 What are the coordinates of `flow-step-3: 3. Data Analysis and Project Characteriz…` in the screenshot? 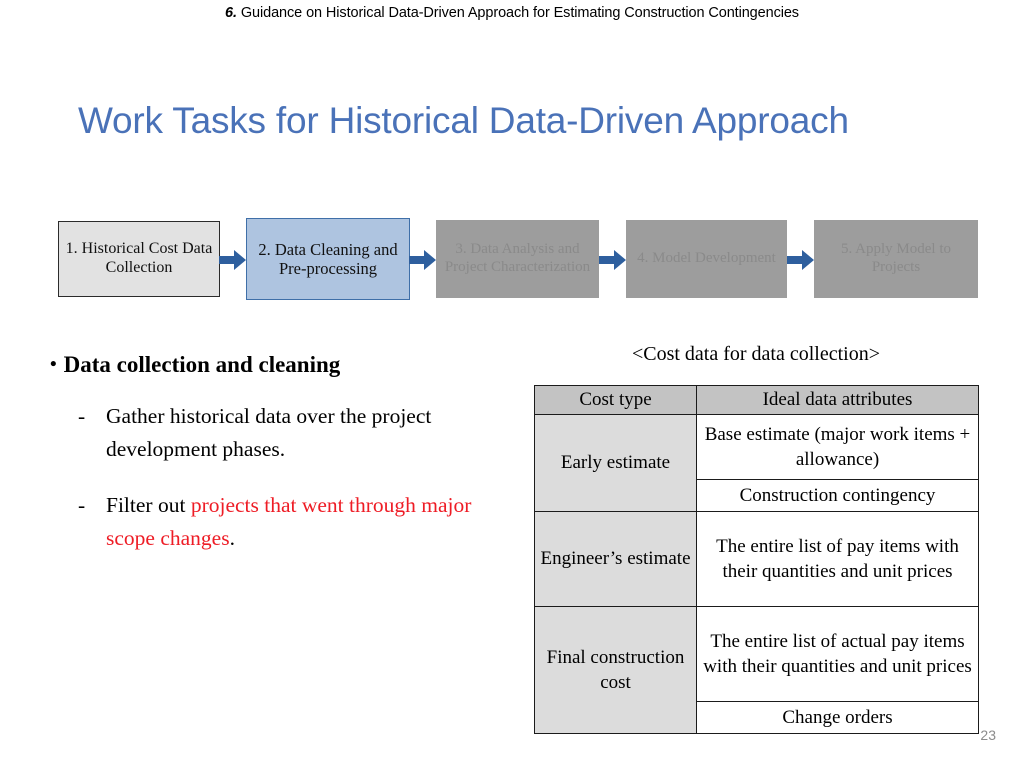 It's located at (517, 259).